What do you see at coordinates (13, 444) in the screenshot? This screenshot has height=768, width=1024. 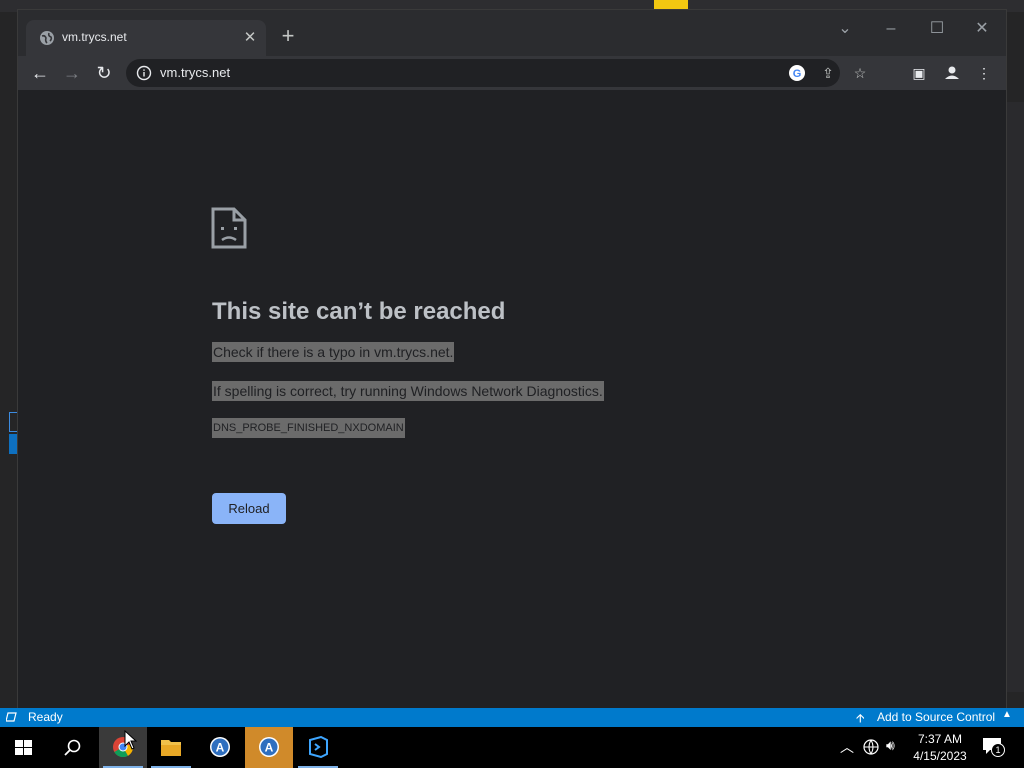 I see `background-app-highlight` at bounding box center [13, 444].